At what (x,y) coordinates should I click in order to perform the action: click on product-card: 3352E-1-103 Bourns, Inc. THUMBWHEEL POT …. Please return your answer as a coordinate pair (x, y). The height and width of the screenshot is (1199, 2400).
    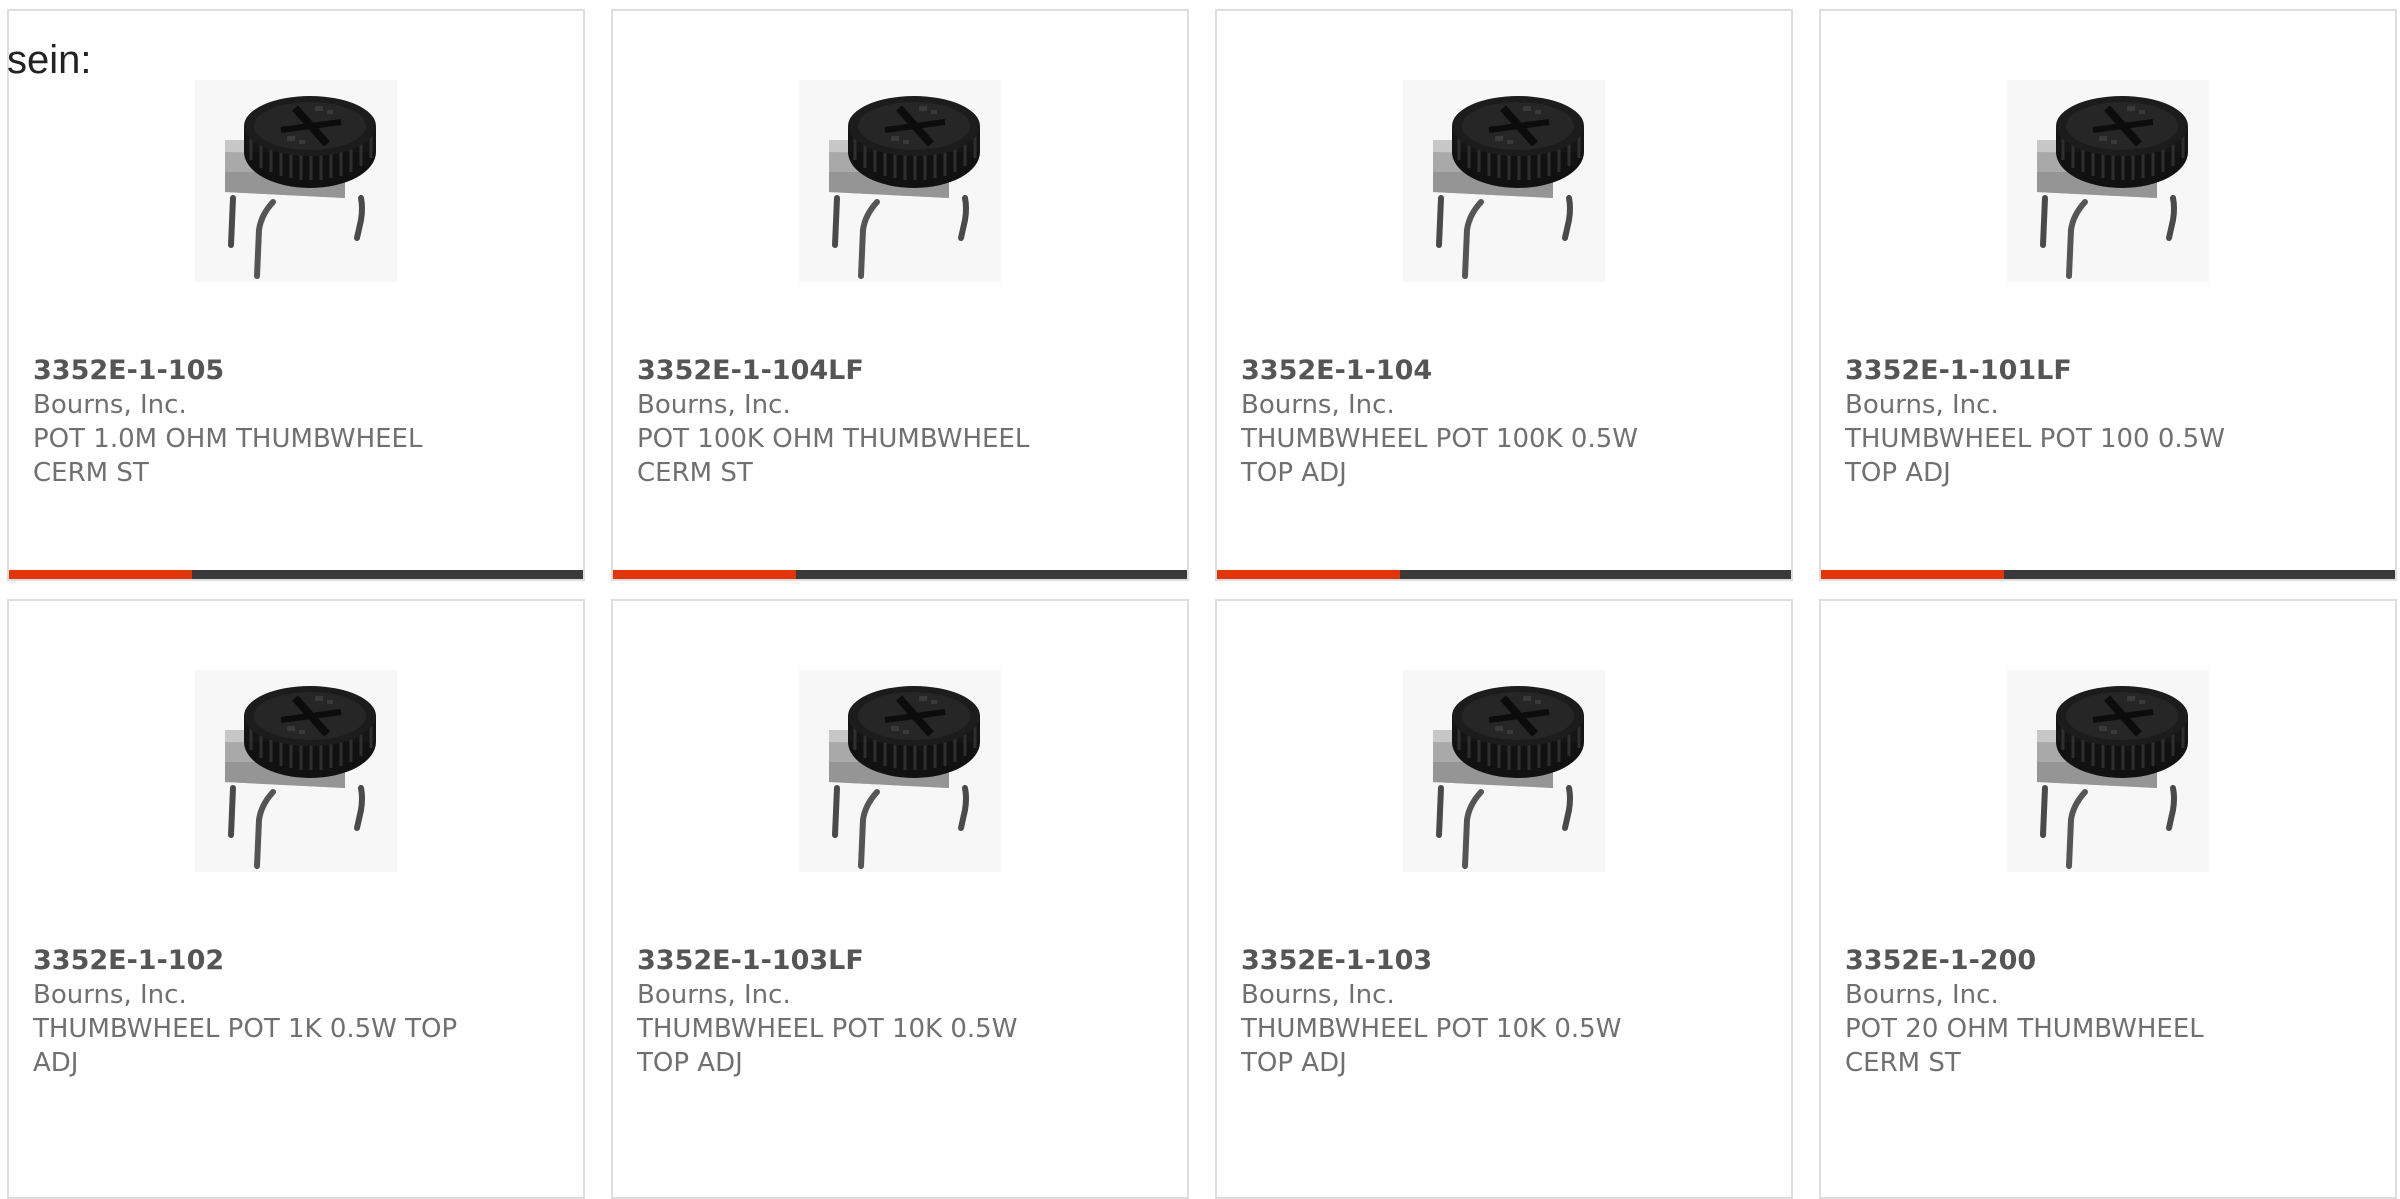
    Looking at the image, I should click on (1504, 899).